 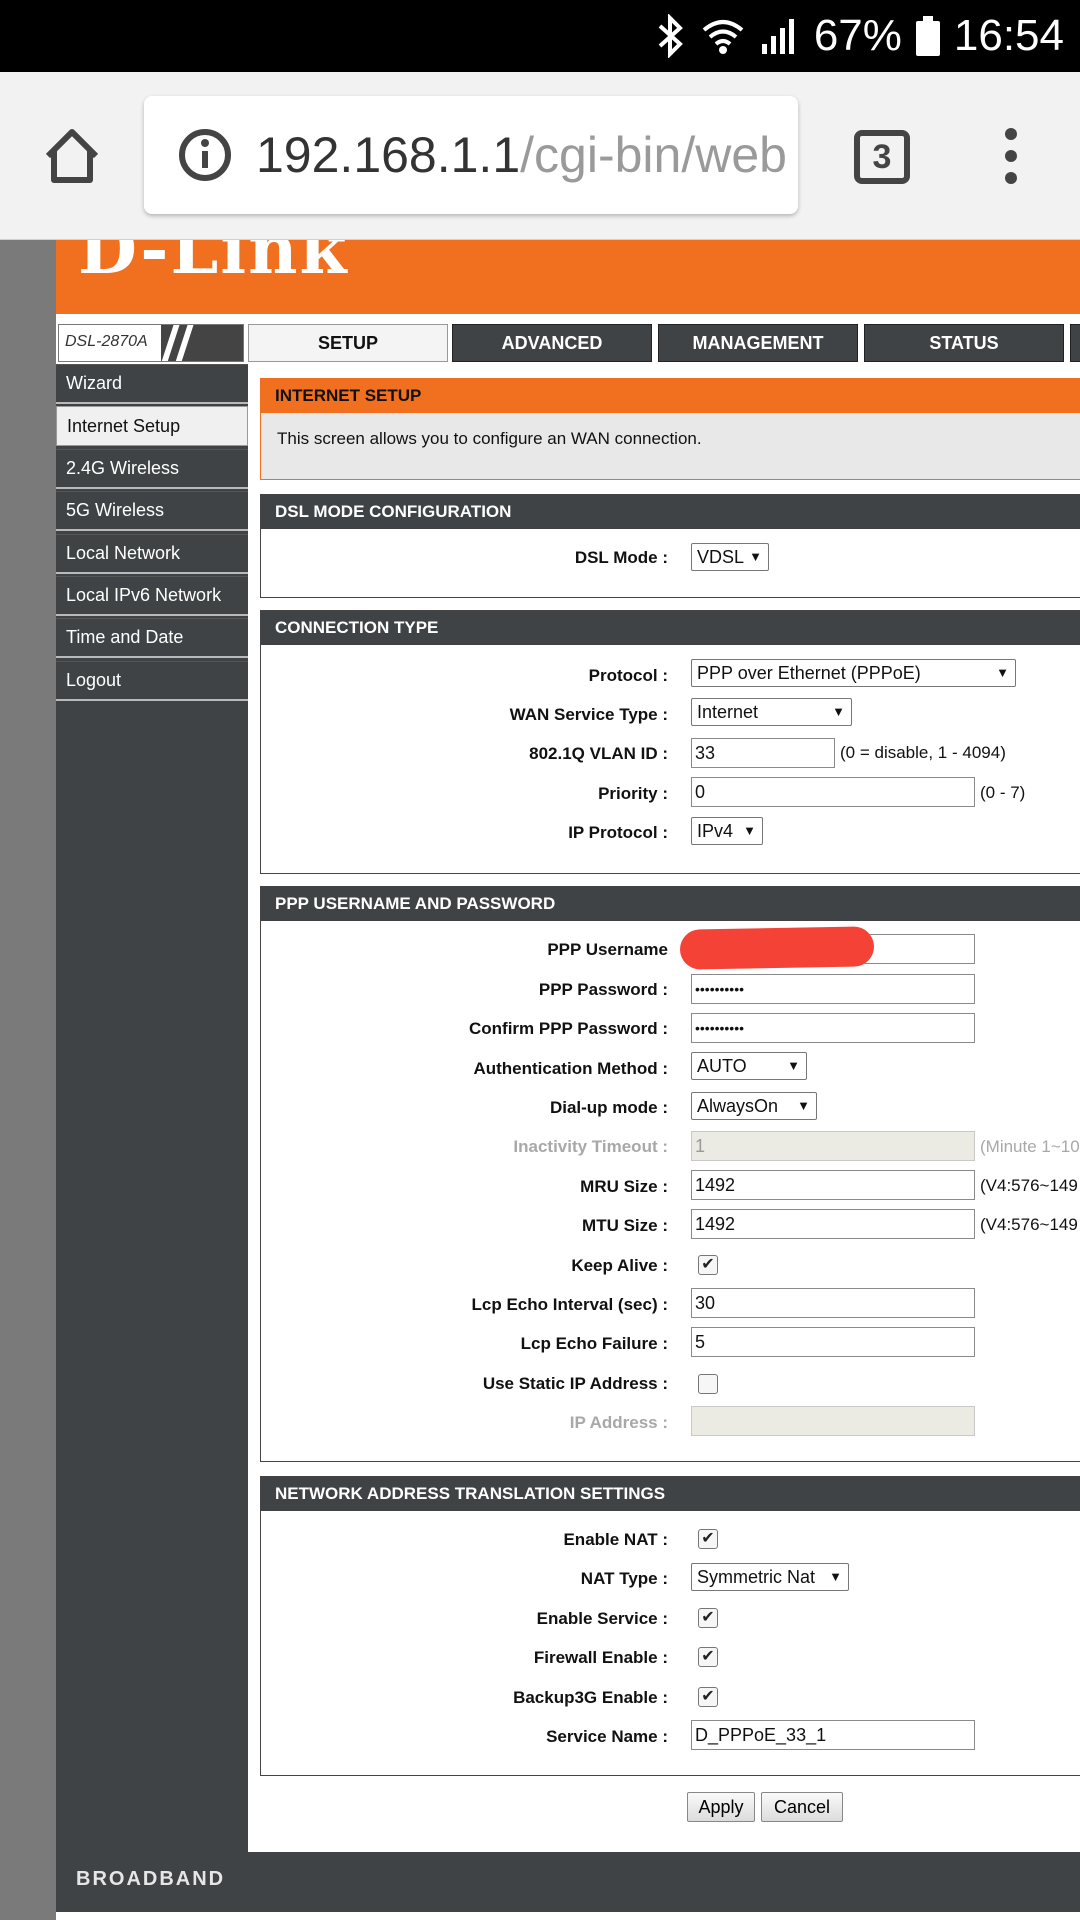 I want to click on backup3g-enable-checkbox: ✔, so click(x=708, y=1697).